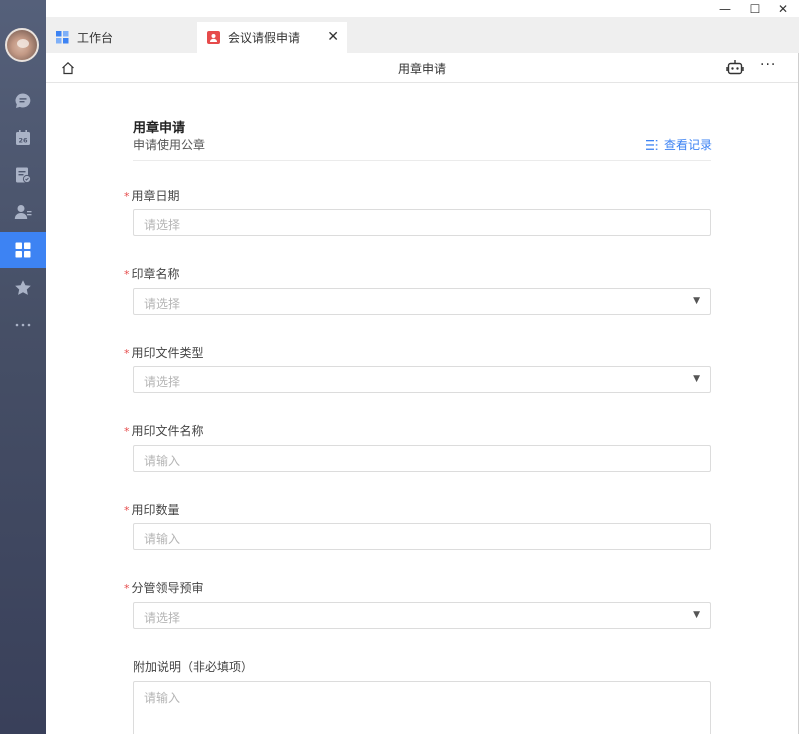 This screenshot has height=734, width=799. Describe the element at coordinates (152, 510) in the screenshot. I see `field-label-seal-quantity: * 用印数量` at that location.